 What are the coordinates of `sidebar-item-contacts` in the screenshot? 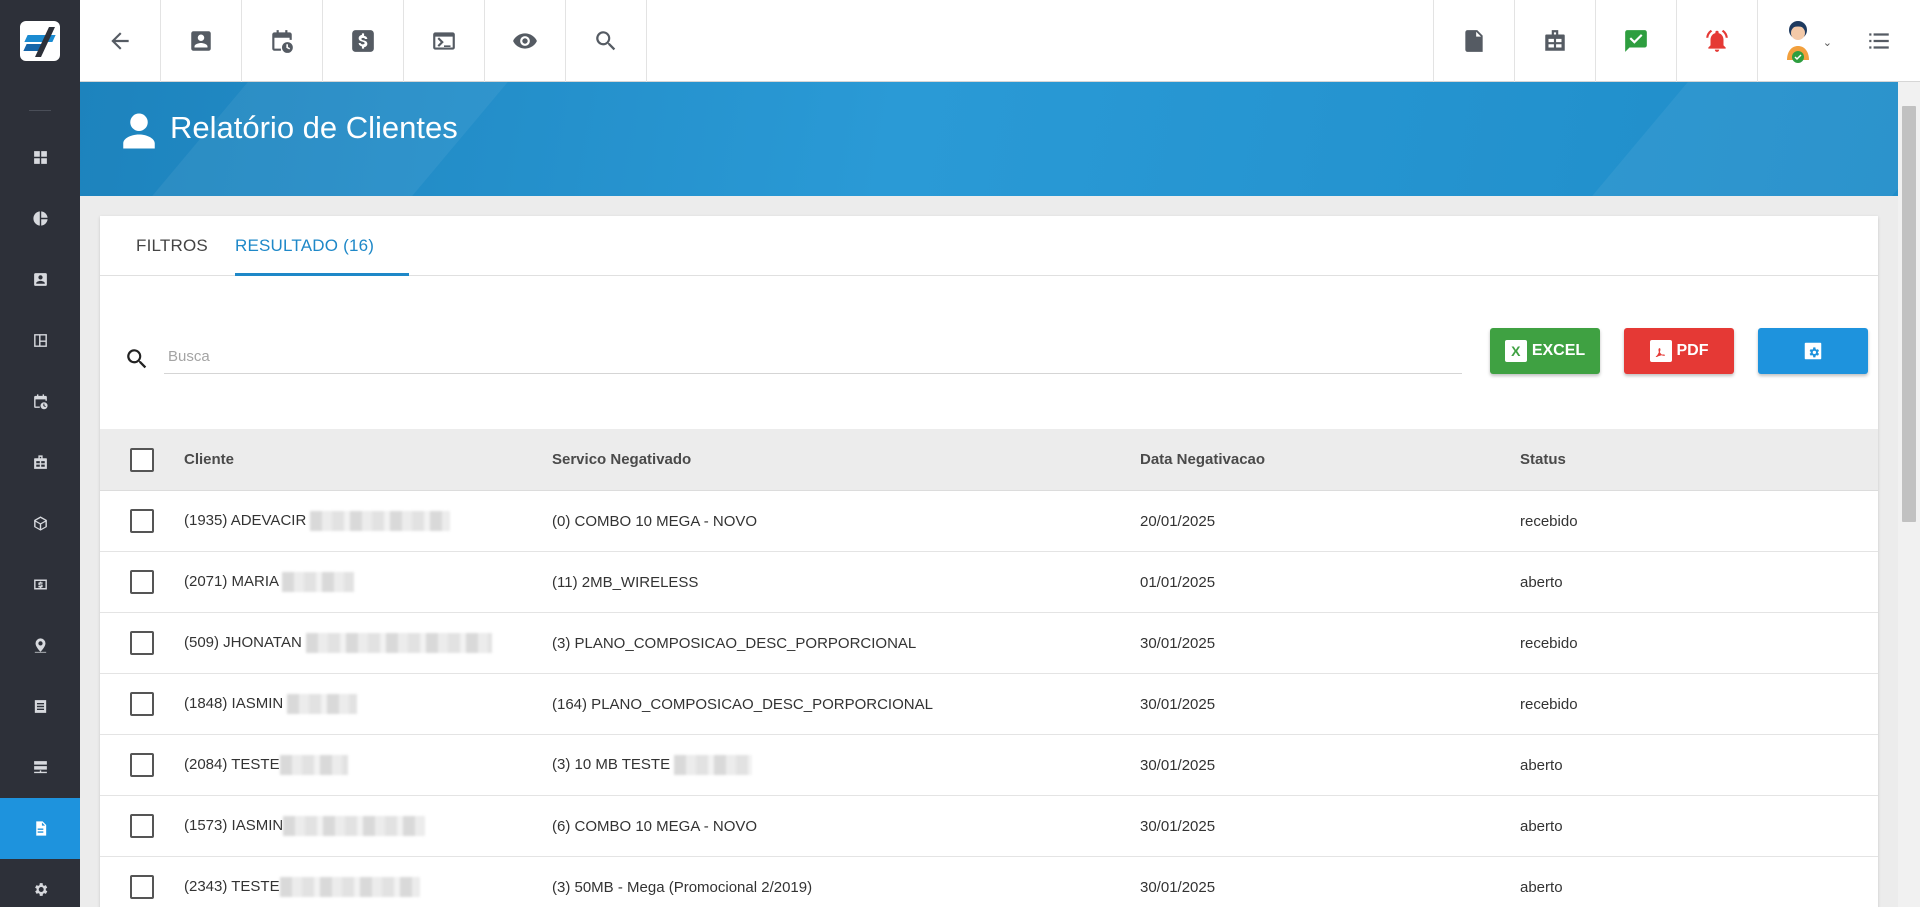 It's located at (40, 279).